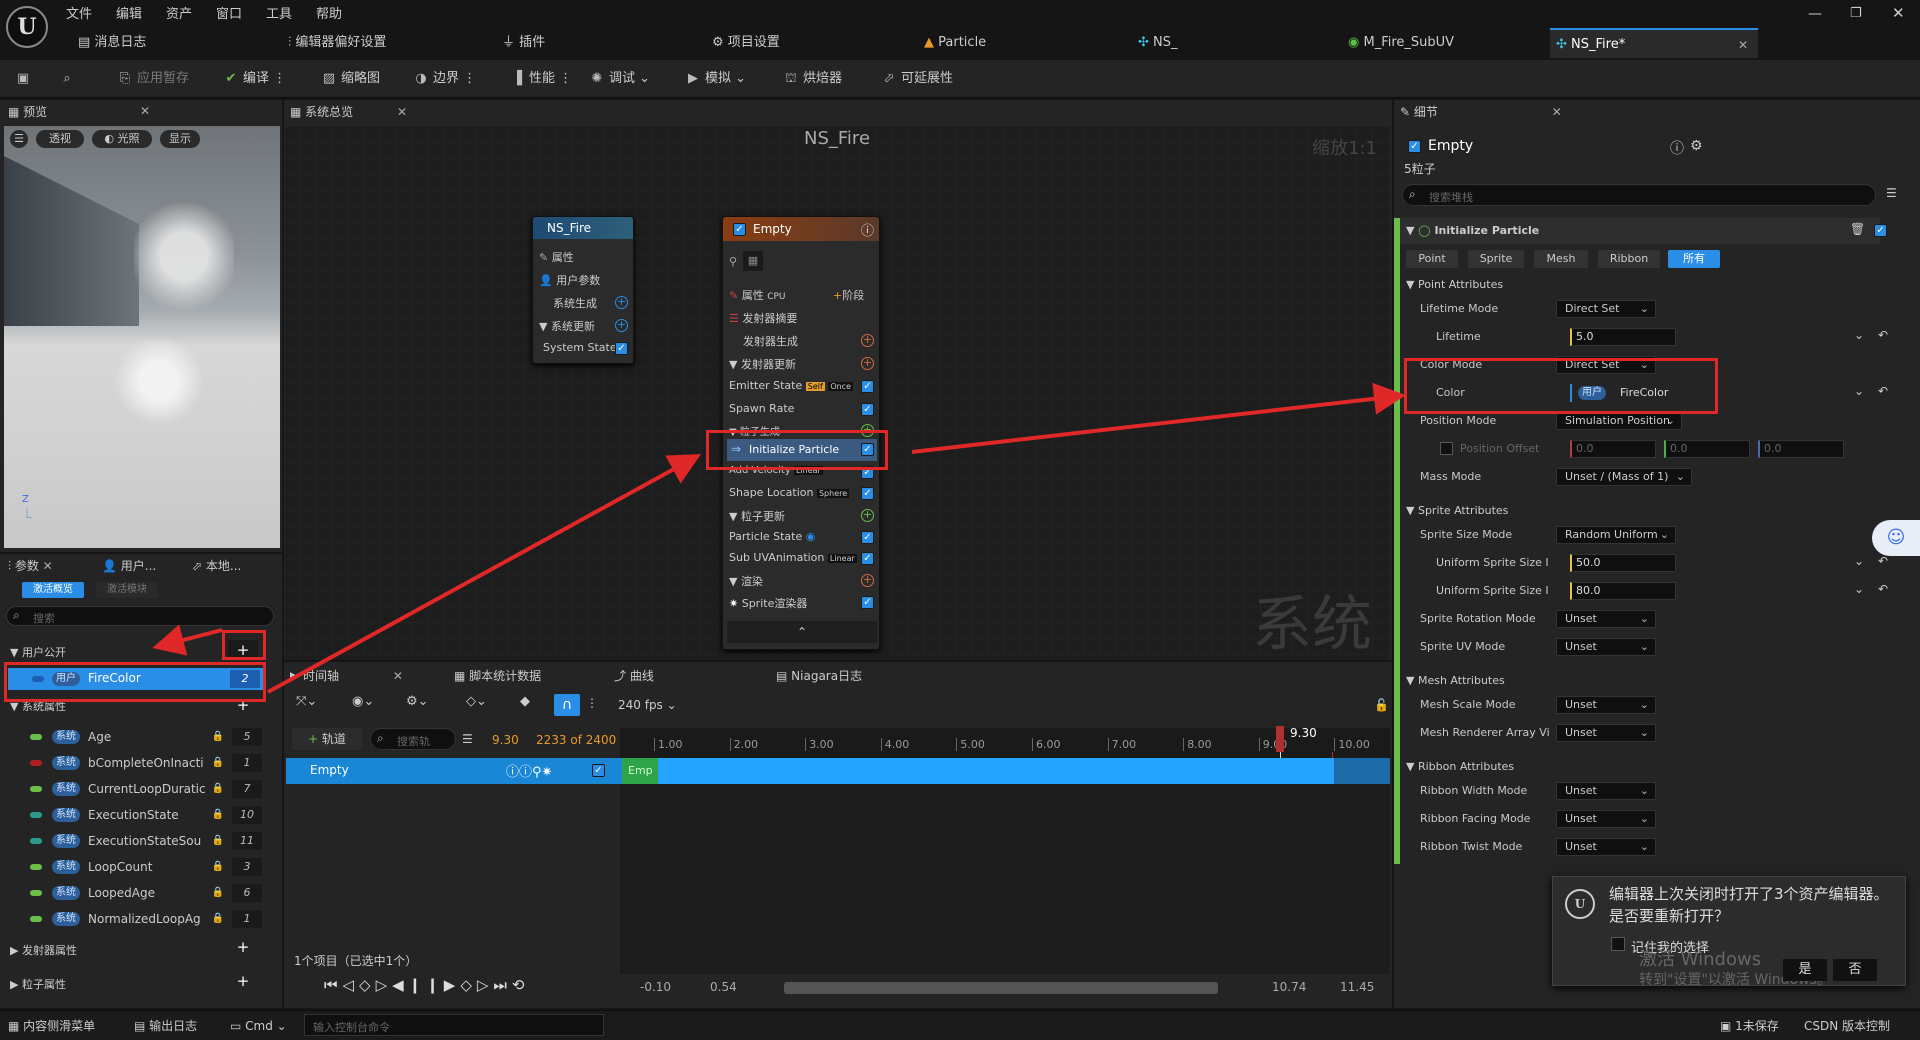 This screenshot has width=1920, height=1040. I want to click on console-input: 输入控制台命令, so click(454, 1025).